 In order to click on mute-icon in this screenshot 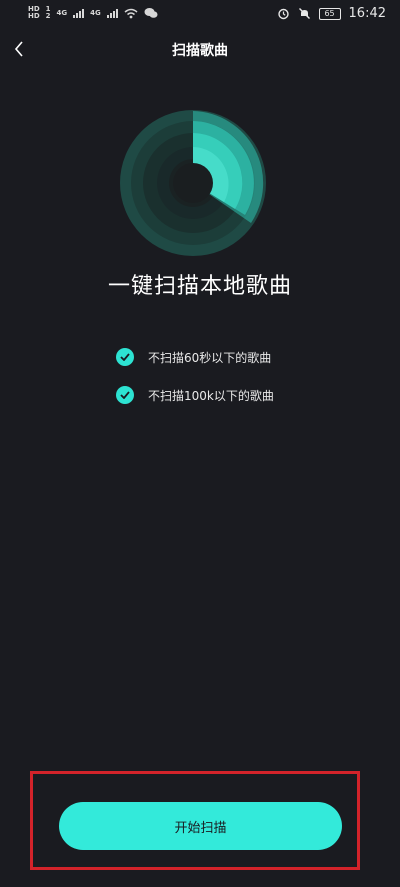, I will do `click(304, 13)`.